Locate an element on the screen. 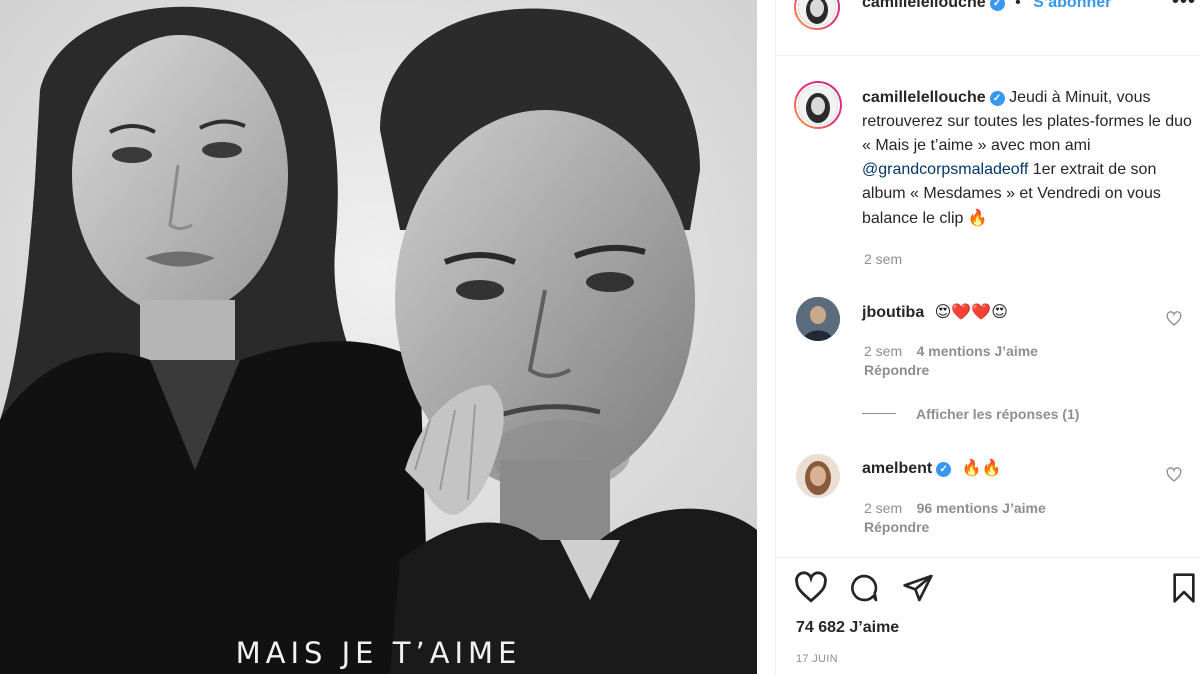 The width and height of the screenshot is (1200, 674). comment-meta: 2 sem 4 mentions J’aime is located at coordinates (951, 352).